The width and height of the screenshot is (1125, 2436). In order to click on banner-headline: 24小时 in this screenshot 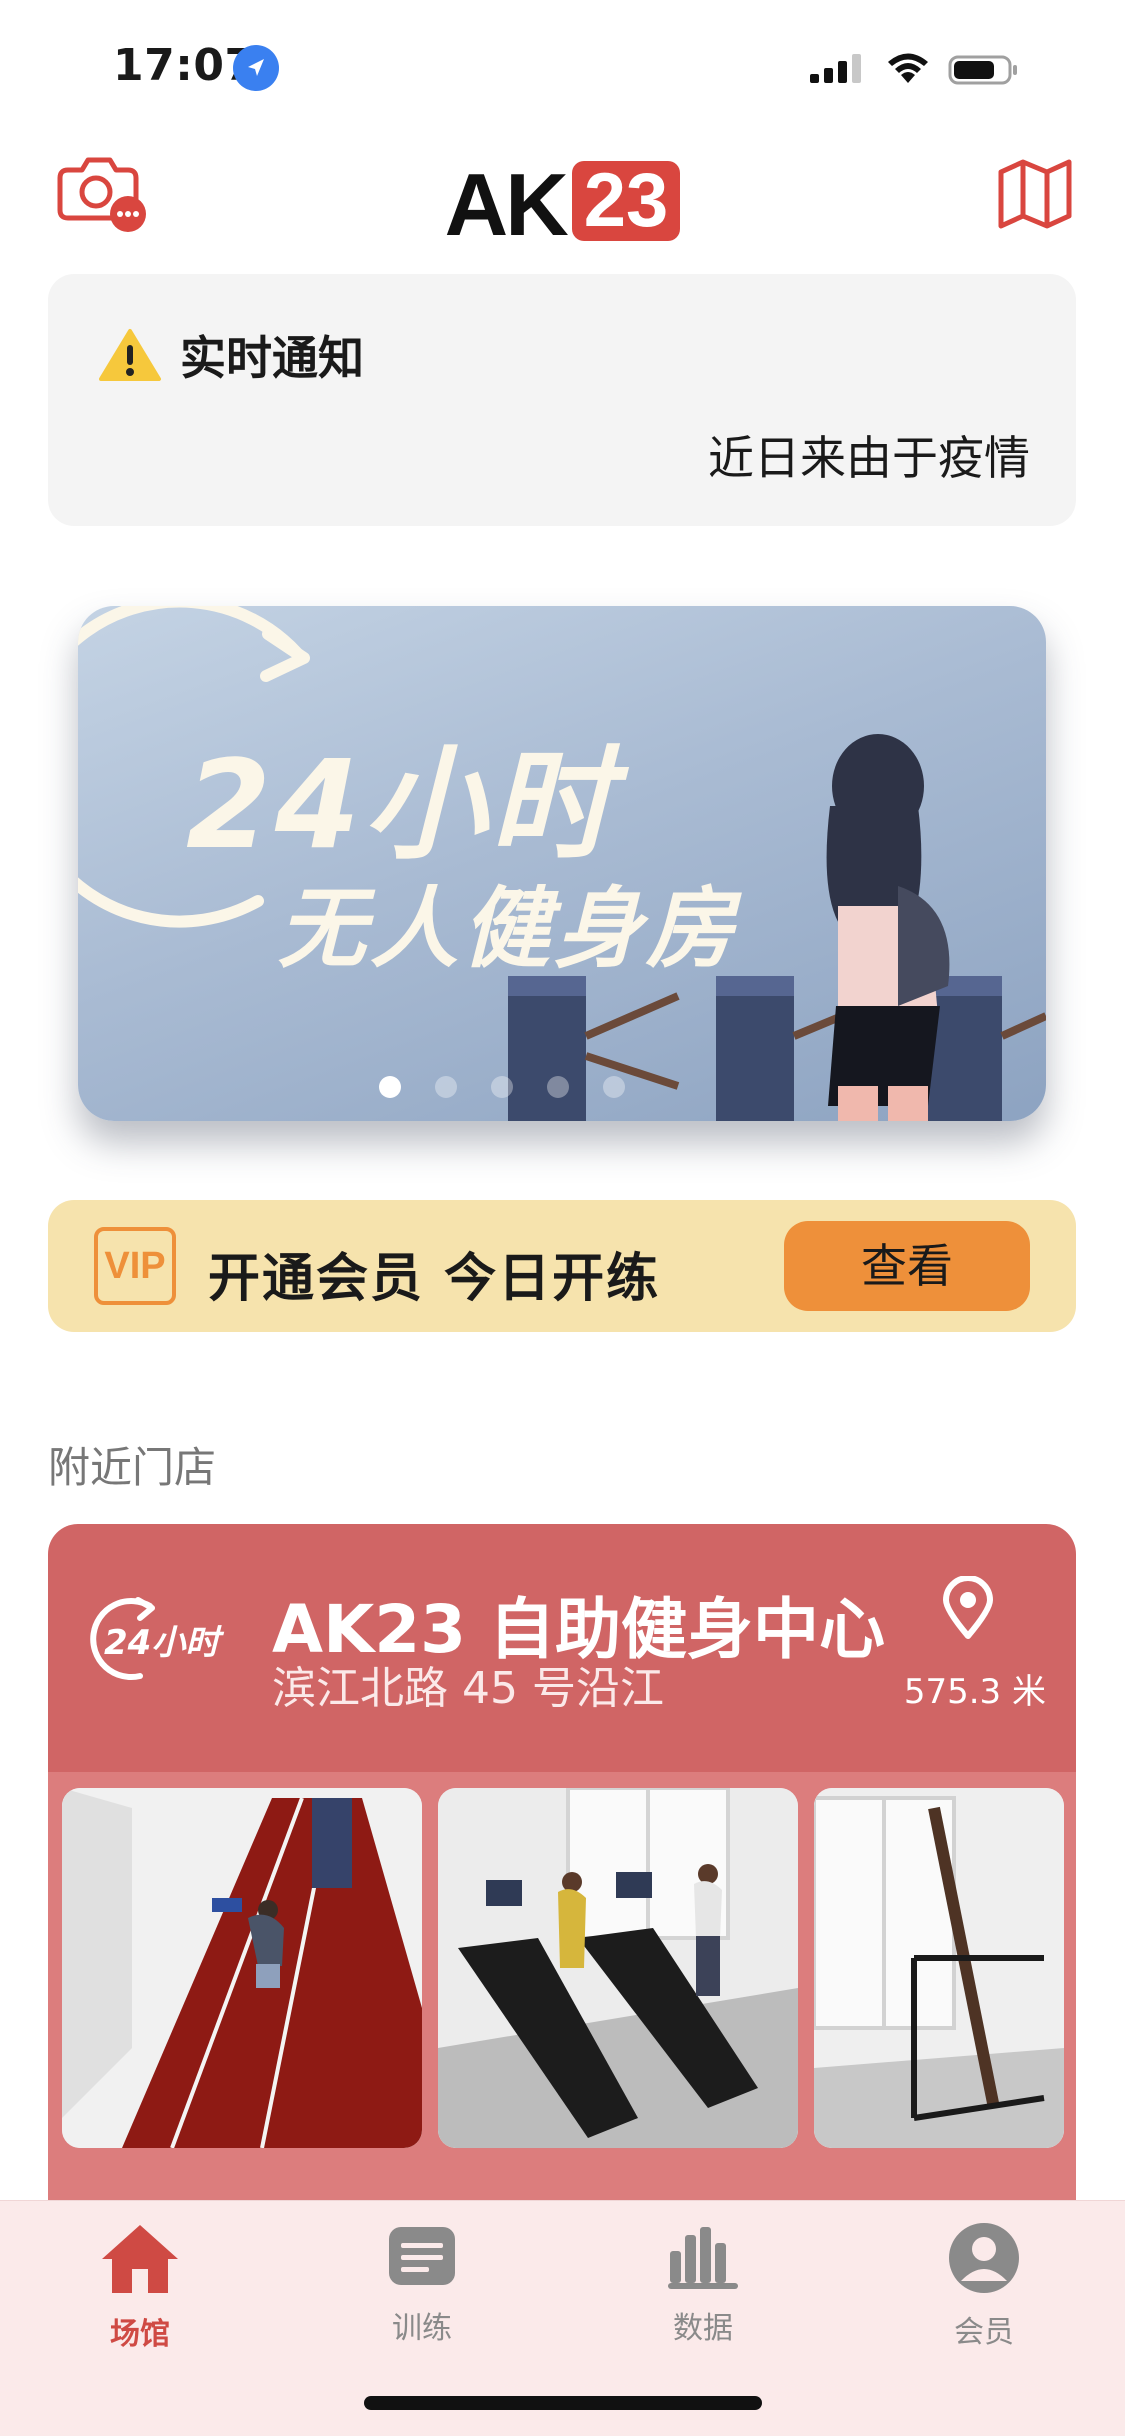, I will do `click(401, 805)`.